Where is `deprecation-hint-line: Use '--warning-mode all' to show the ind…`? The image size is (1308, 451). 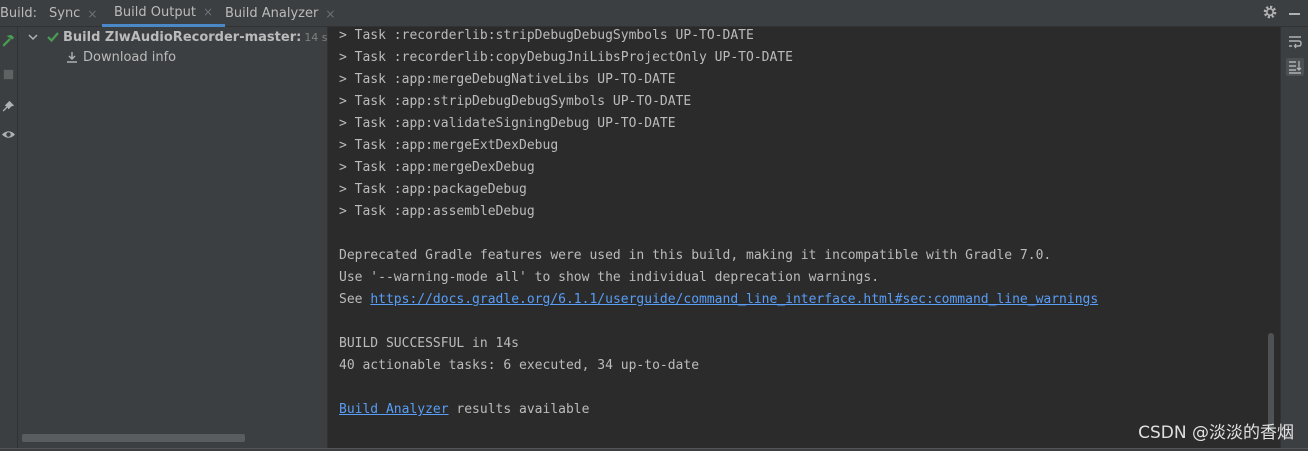
deprecation-hint-line: Use '--warning-mode all' to show the ind… is located at coordinates (609, 277).